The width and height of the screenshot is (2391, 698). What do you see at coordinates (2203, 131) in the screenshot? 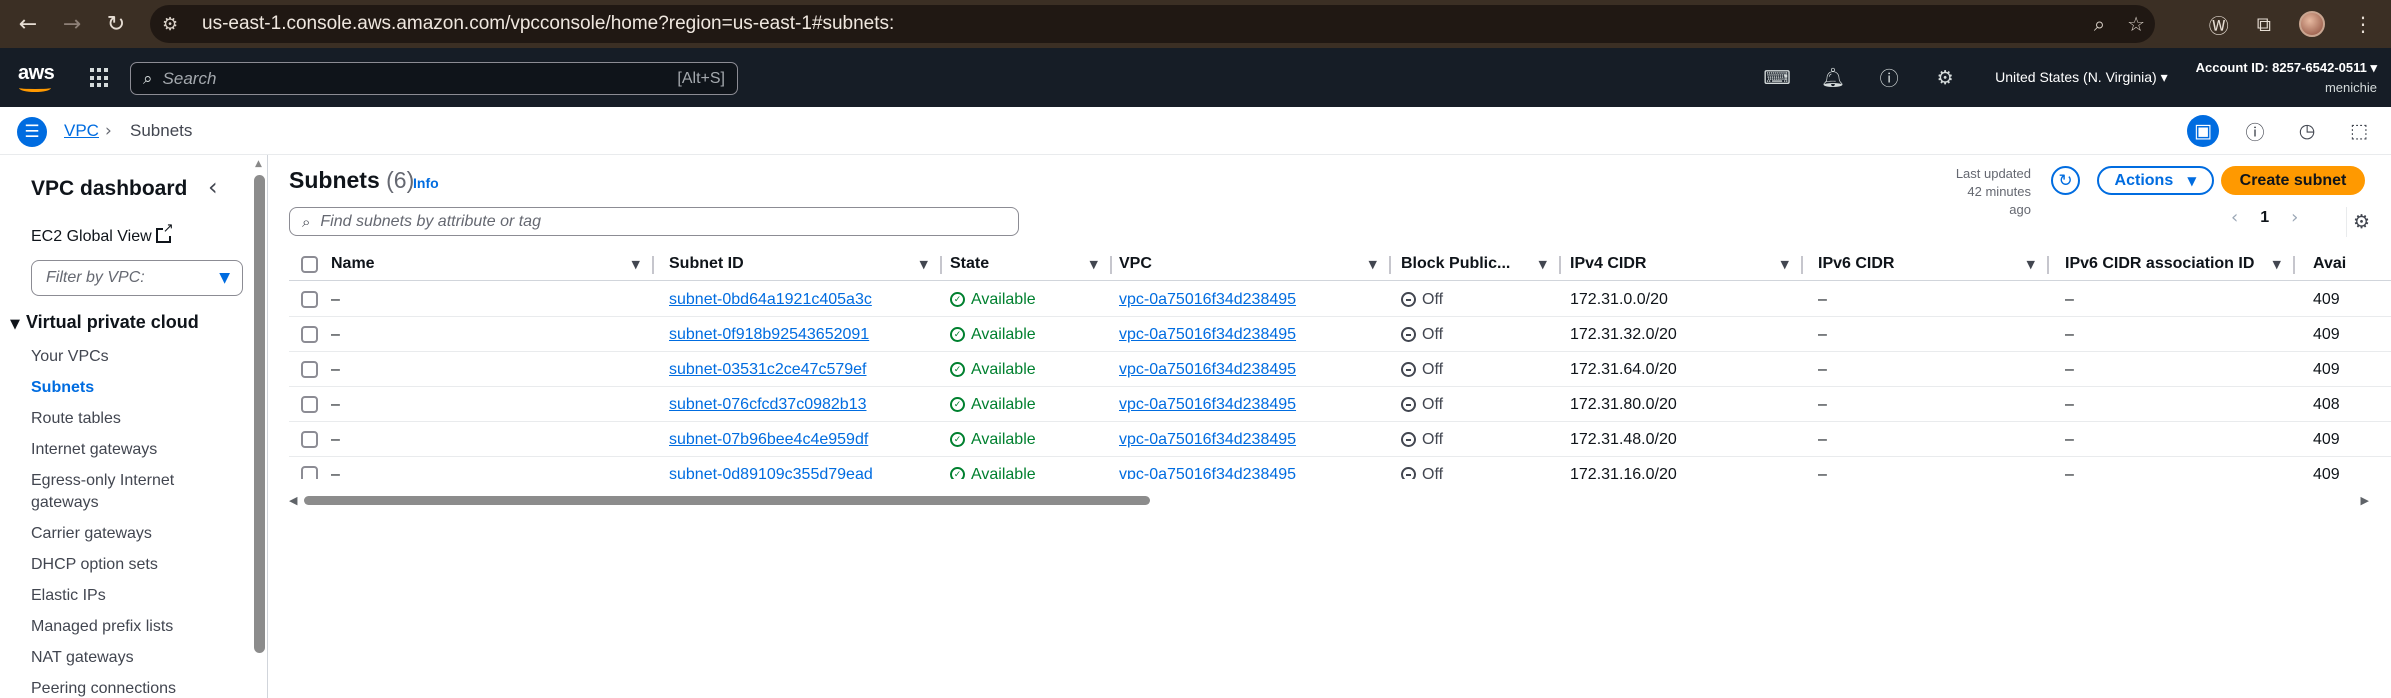
I see `panel-layout-icon: ▣` at bounding box center [2203, 131].